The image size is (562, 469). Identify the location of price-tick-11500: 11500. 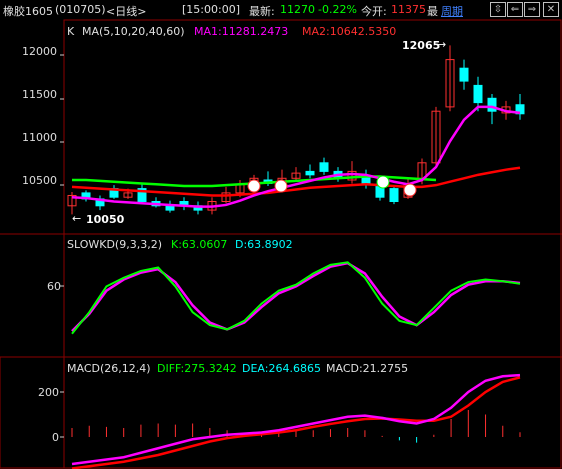
(39, 94).